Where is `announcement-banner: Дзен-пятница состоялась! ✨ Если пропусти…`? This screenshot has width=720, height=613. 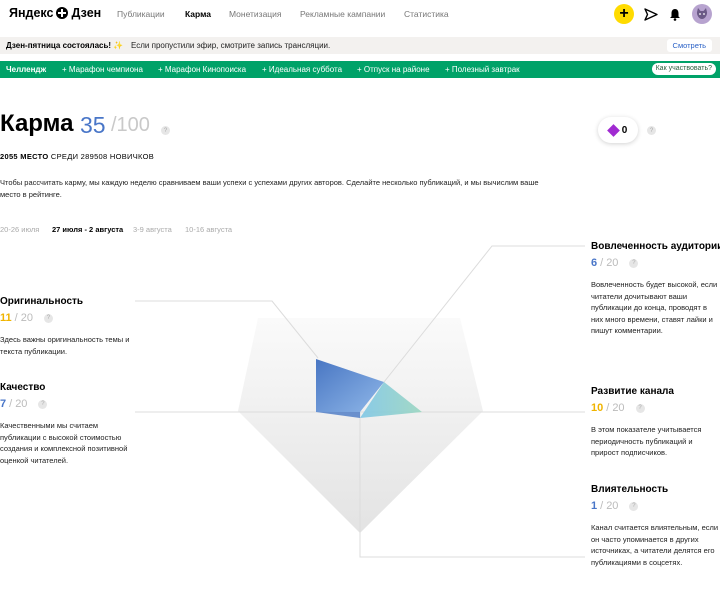
announcement-banner: Дзен-пятница состоялась! ✨ Если пропусти… is located at coordinates (360, 45).